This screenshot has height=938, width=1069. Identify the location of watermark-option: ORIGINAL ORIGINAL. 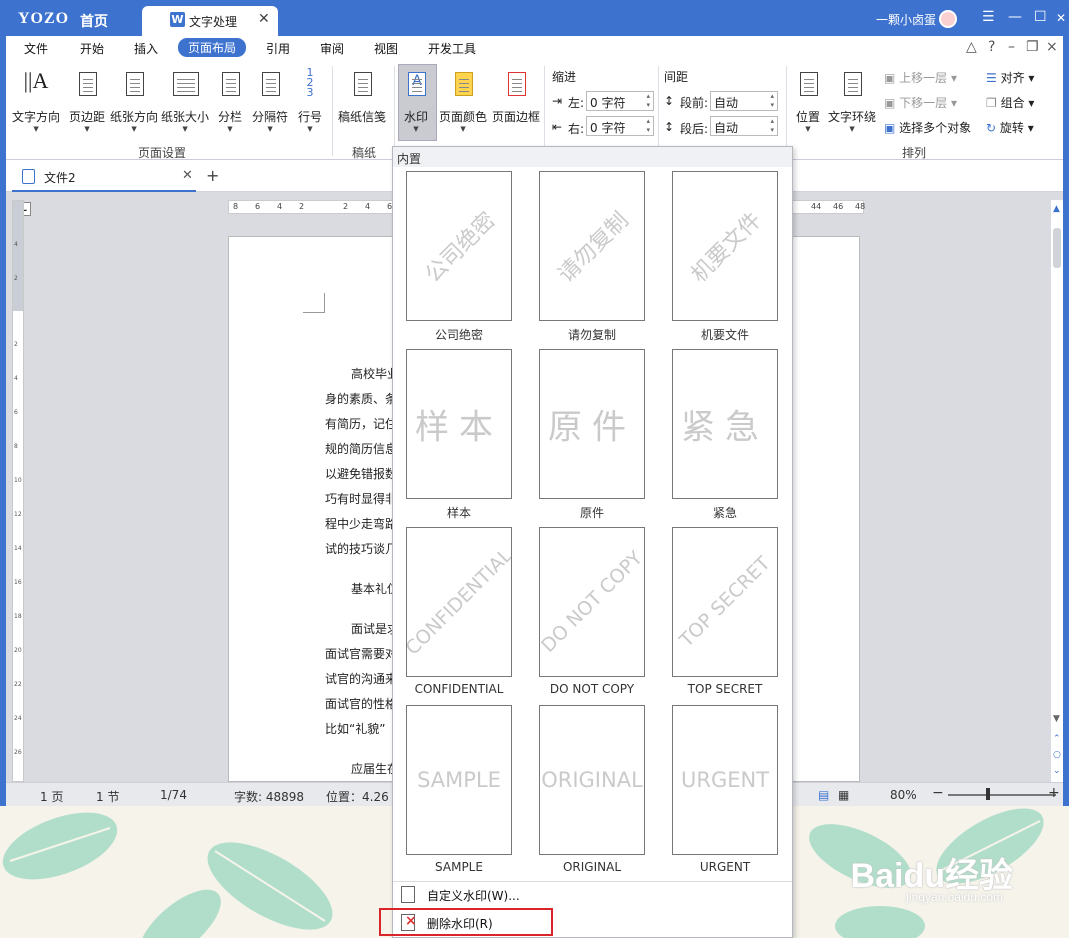
(592, 789).